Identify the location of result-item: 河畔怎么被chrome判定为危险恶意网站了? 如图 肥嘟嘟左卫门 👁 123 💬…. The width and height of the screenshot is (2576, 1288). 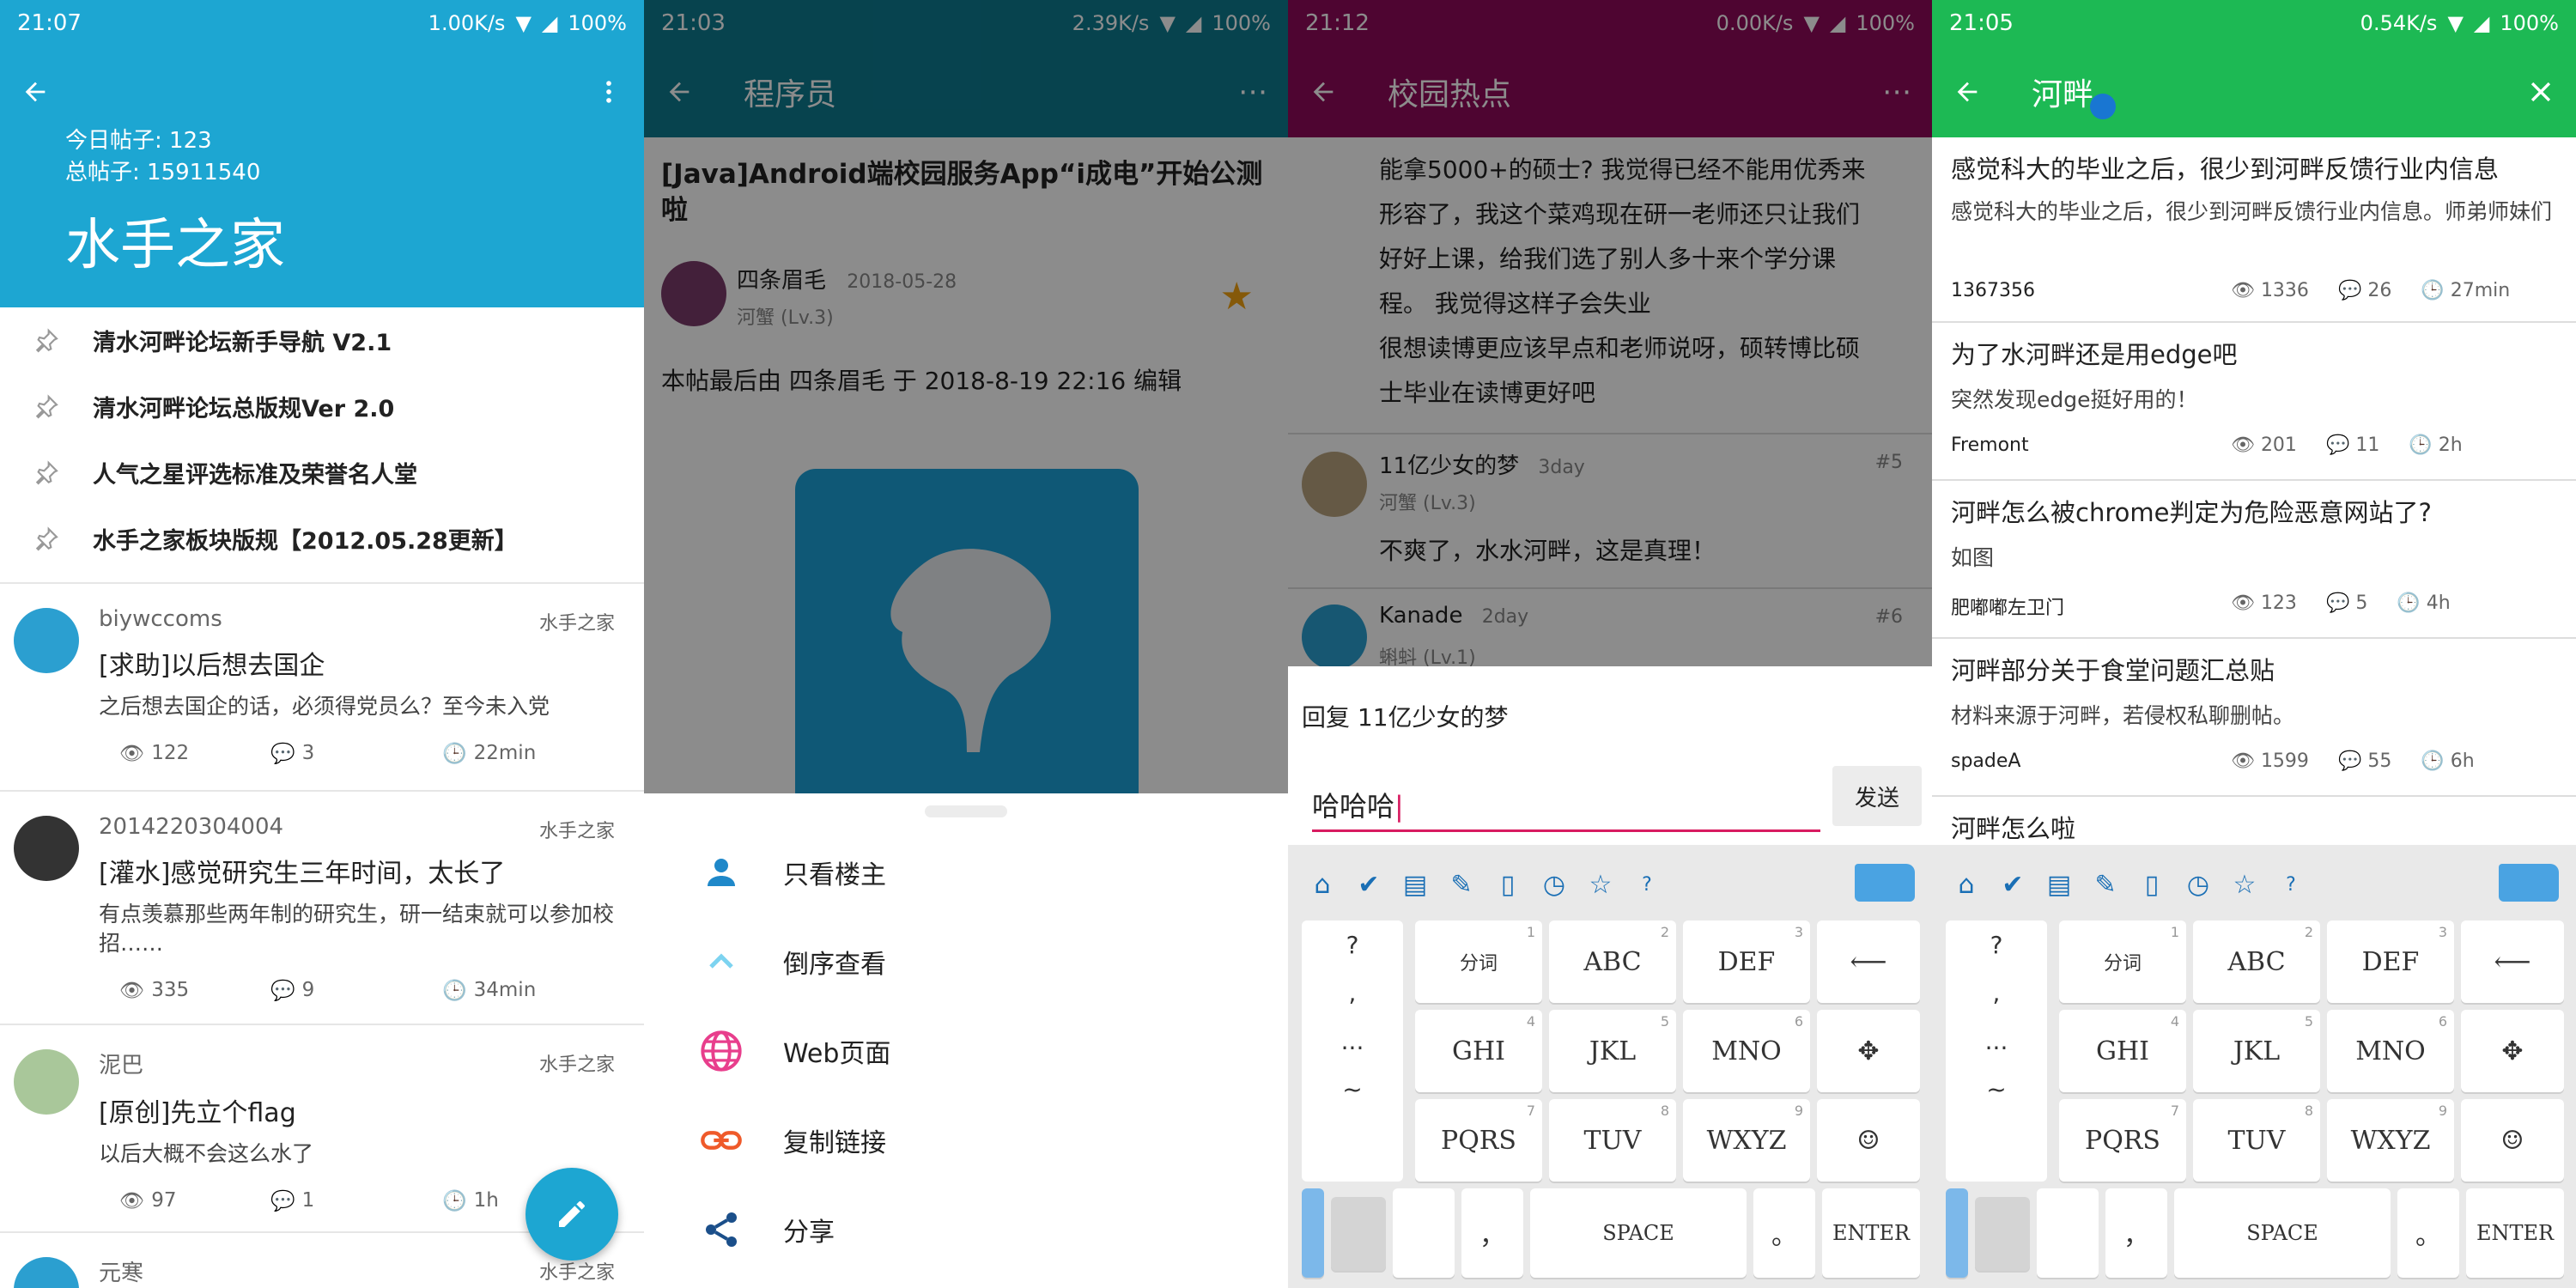
(2254, 560).